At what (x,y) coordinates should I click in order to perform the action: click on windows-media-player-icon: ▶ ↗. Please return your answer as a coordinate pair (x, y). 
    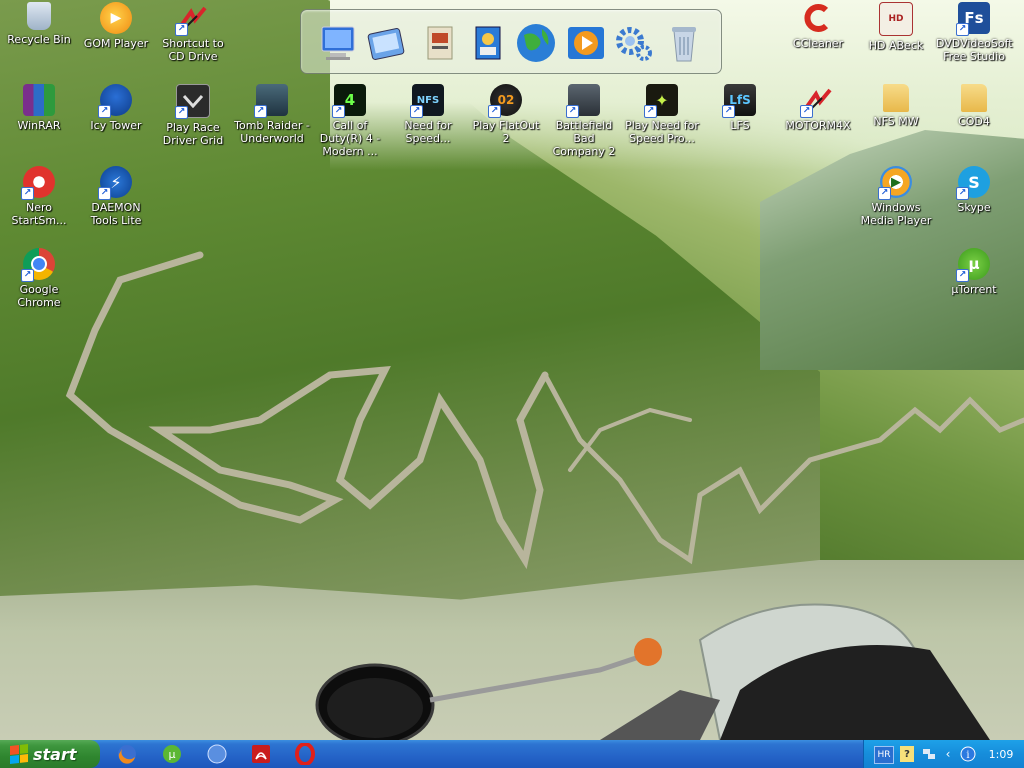
    Looking at the image, I should click on (895, 183).